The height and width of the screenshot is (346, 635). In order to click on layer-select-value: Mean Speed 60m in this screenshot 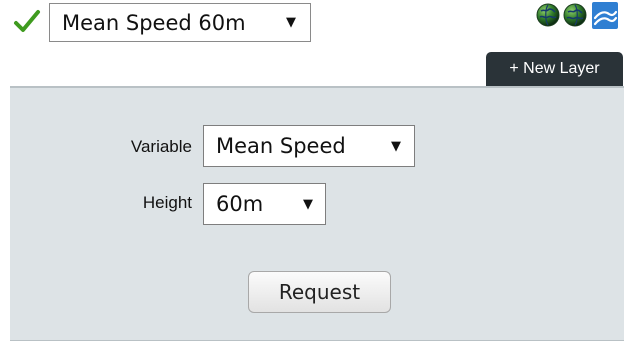, I will do `click(154, 22)`.